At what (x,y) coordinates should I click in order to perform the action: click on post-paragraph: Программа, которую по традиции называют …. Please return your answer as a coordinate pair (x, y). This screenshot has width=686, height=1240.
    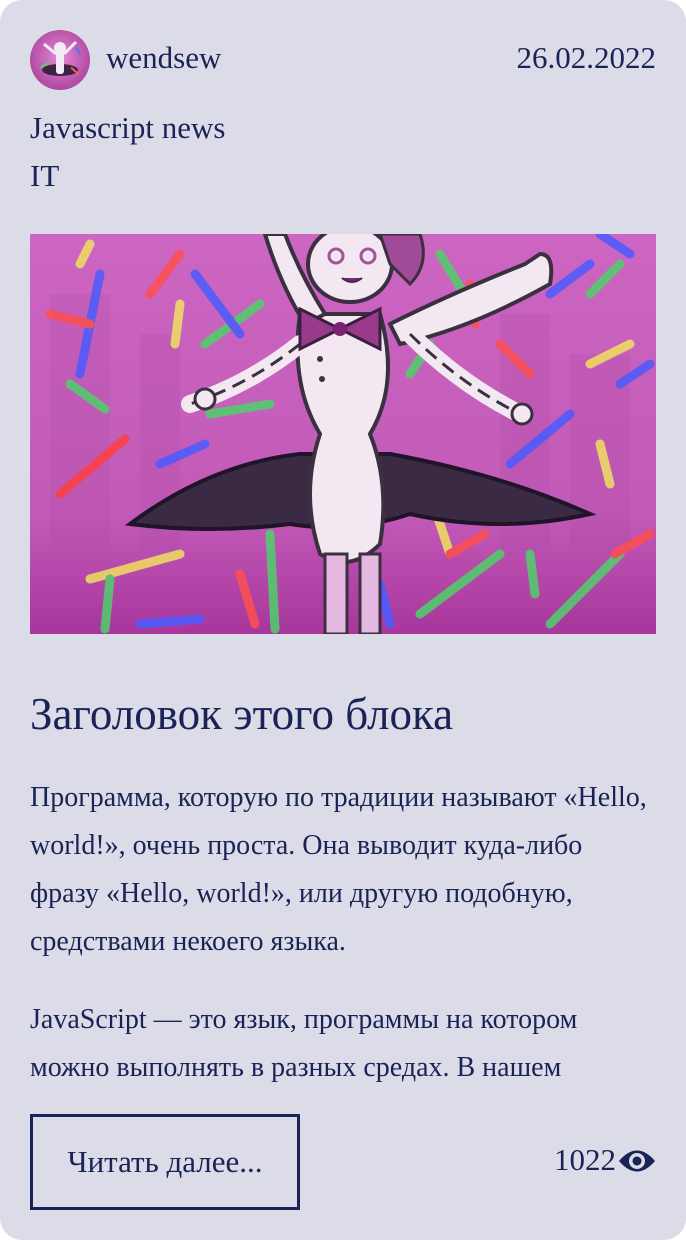
    Looking at the image, I should click on (338, 869).